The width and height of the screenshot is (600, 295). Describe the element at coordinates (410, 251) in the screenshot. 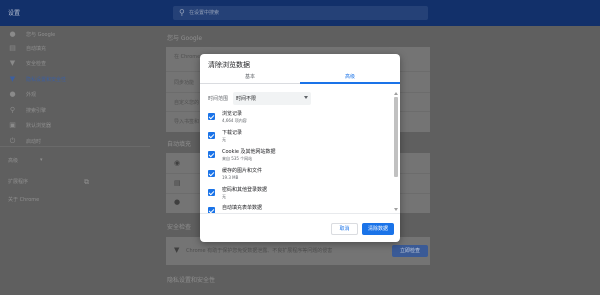

I see `check-now-button: 立即检查` at that location.